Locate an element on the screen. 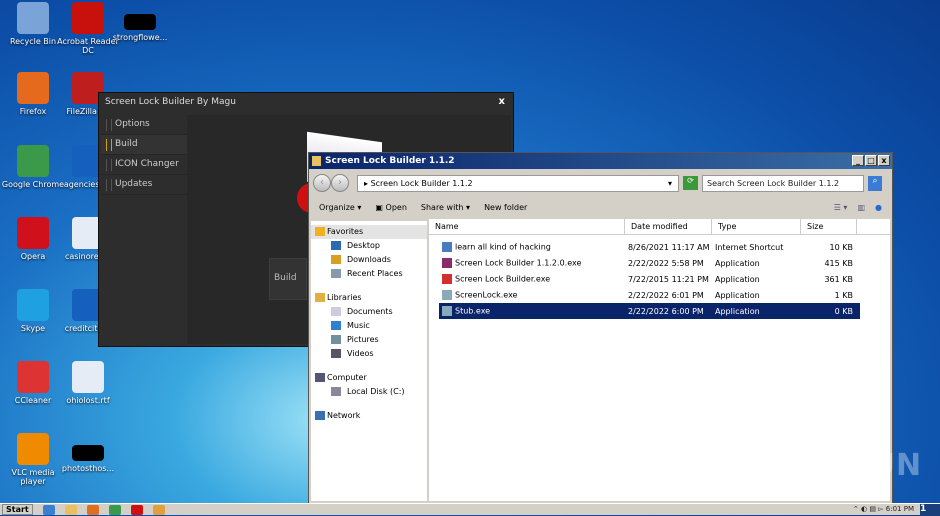 The image size is (940, 516). nav-item: Videos is located at coordinates (369, 354).